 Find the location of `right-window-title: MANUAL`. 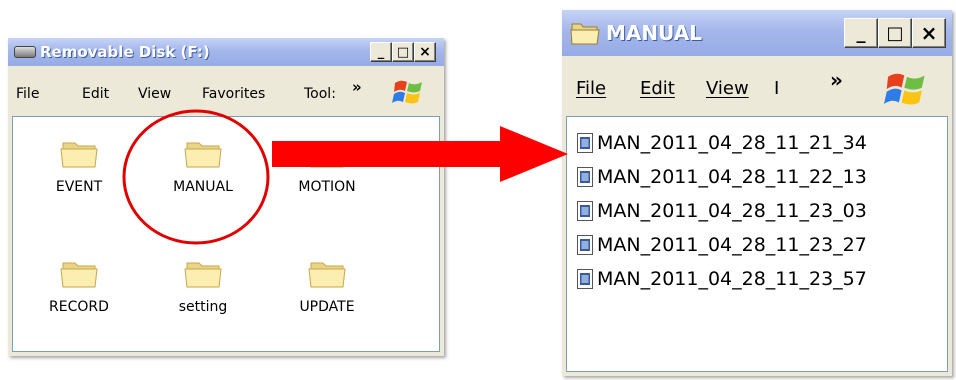

right-window-title: MANUAL is located at coordinates (654, 33).